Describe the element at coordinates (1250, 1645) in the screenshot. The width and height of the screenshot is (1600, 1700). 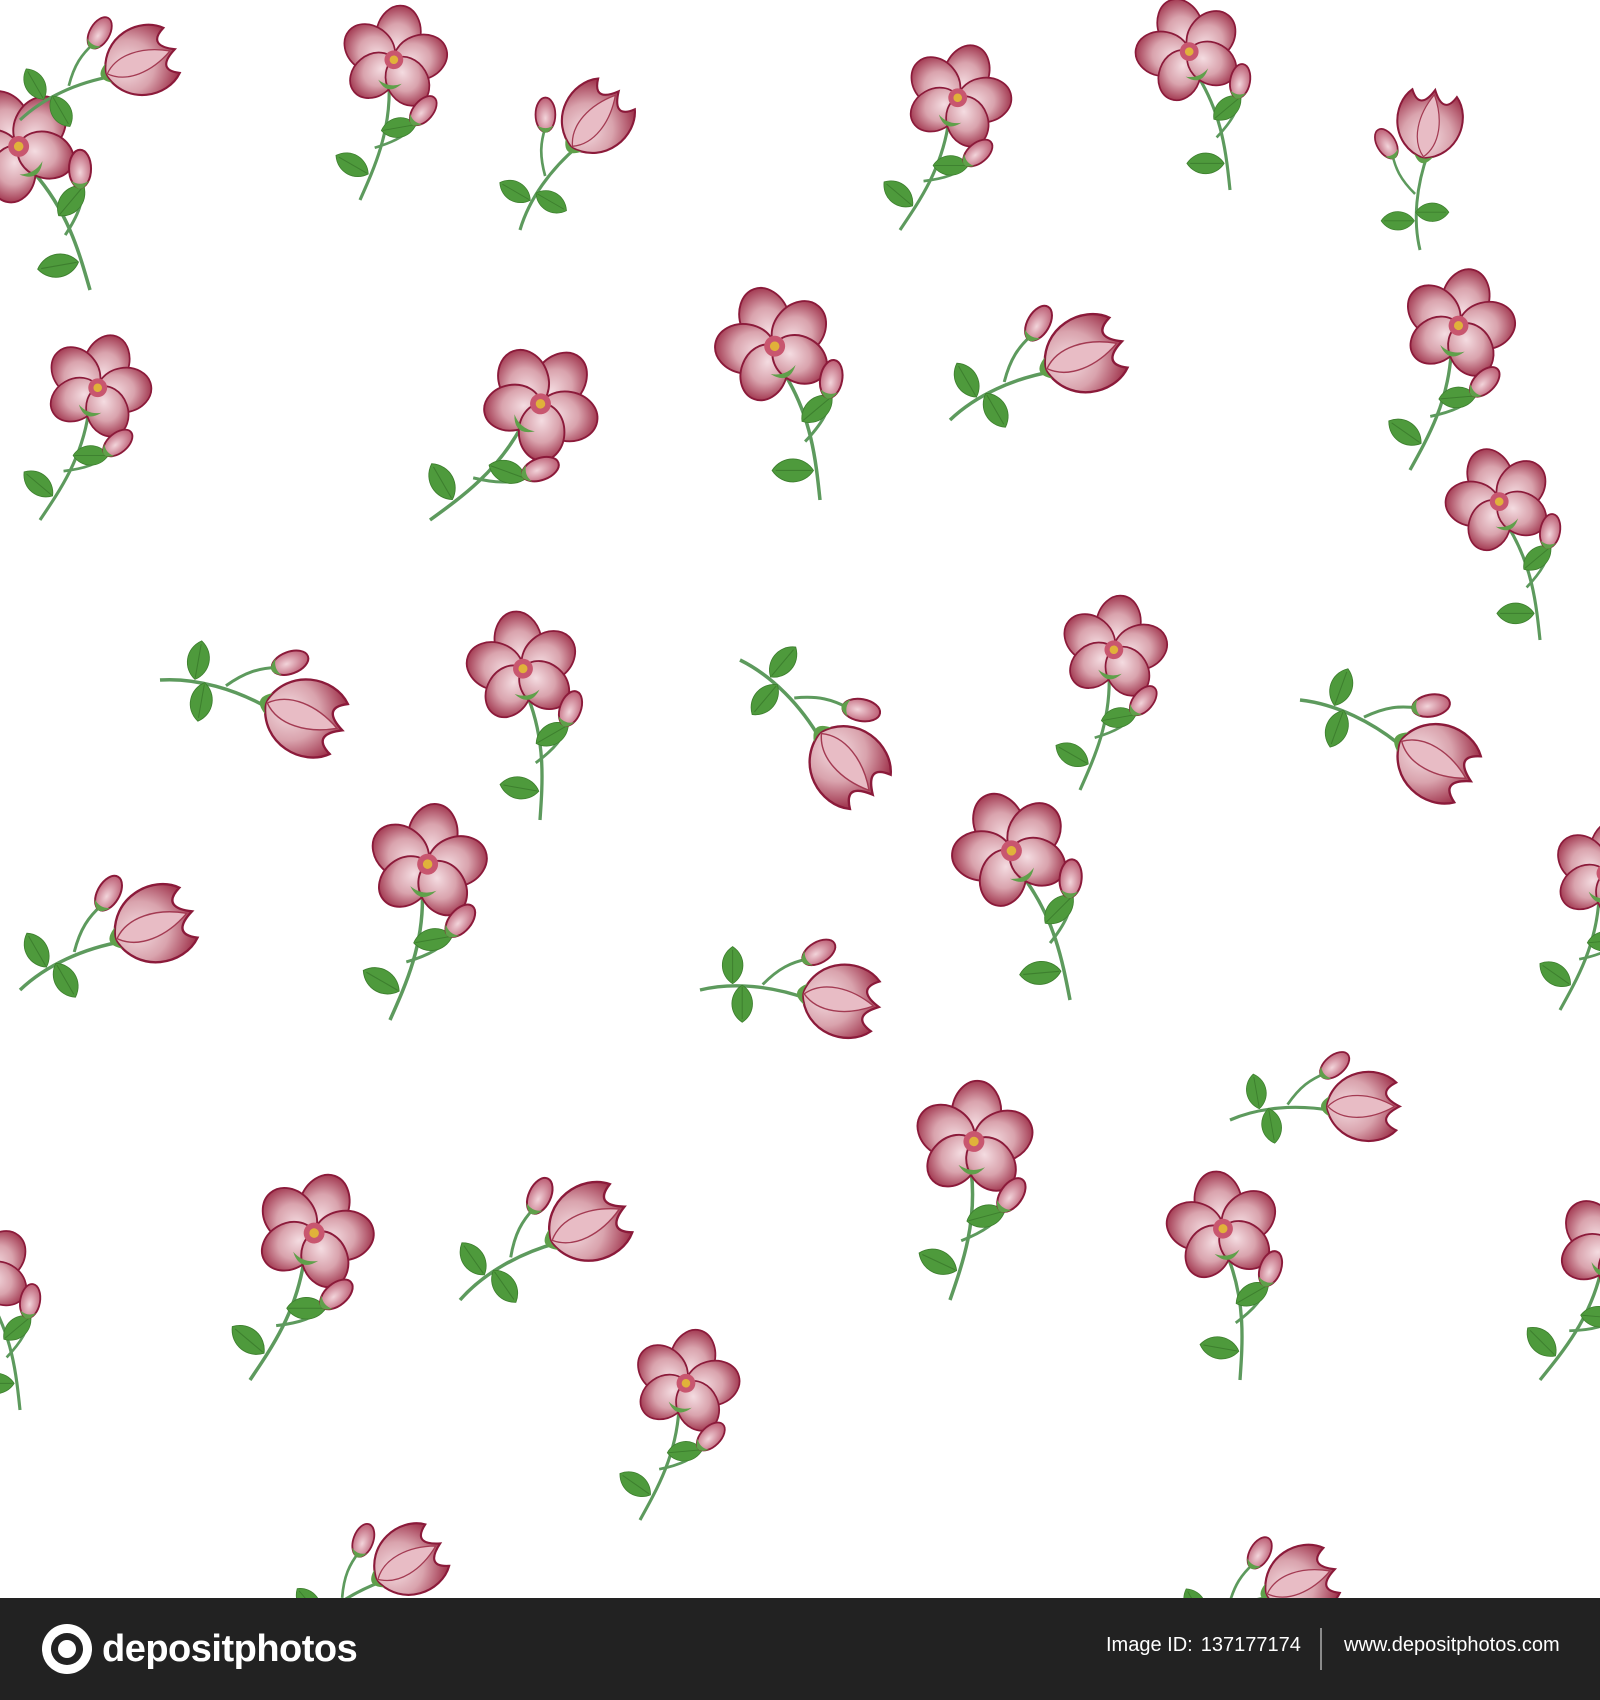
I see `image-id-value: 137177174` at that location.